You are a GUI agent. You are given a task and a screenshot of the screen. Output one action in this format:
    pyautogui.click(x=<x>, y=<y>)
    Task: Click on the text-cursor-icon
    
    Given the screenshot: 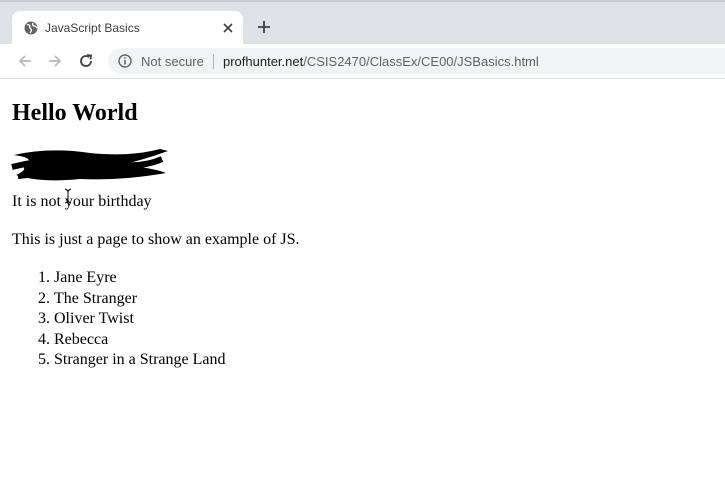 What is the action you would take?
    pyautogui.click(x=68, y=196)
    